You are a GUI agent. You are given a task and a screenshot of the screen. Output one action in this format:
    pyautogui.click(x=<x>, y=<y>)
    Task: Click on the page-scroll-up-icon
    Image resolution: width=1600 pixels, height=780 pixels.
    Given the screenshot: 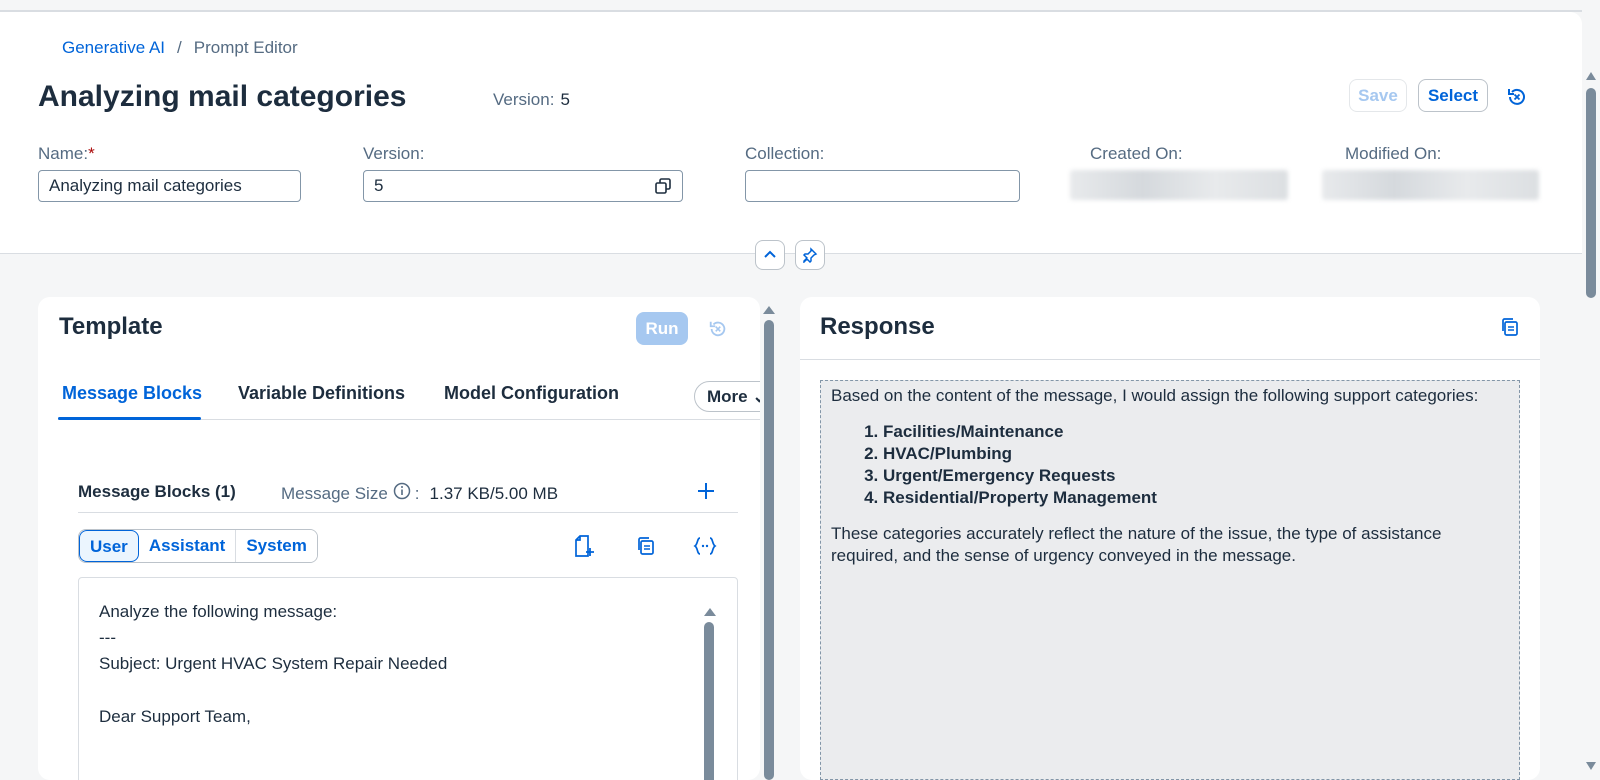 What is the action you would take?
    pyautogui.click(x=1591, y=77)
    